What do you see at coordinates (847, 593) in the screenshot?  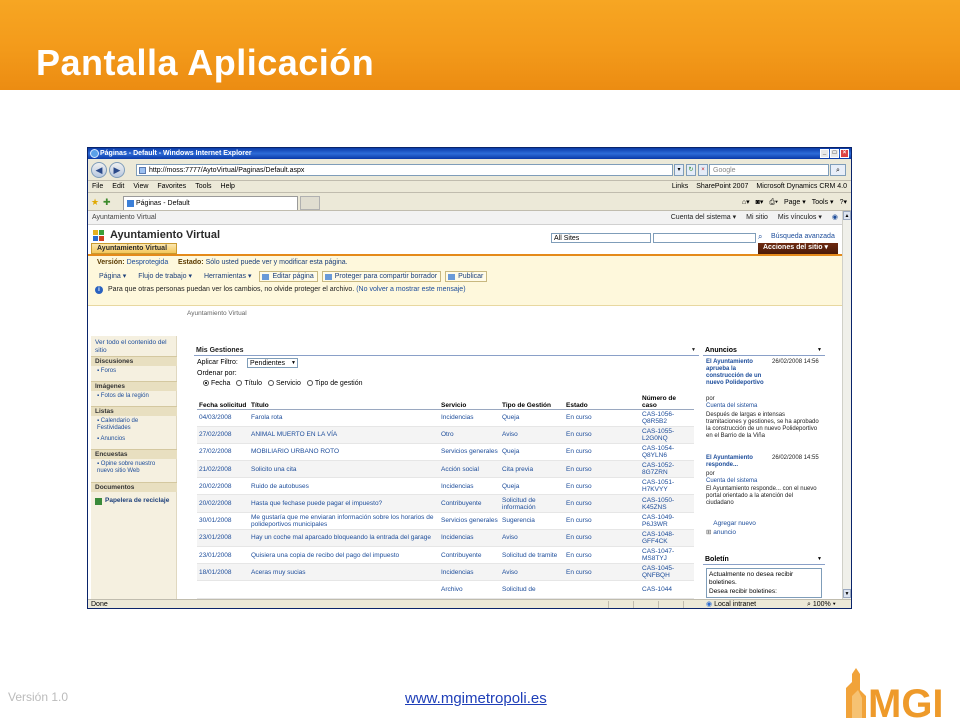 I see `scroll-down-icon: ▼` at bounding box center [847, 593].